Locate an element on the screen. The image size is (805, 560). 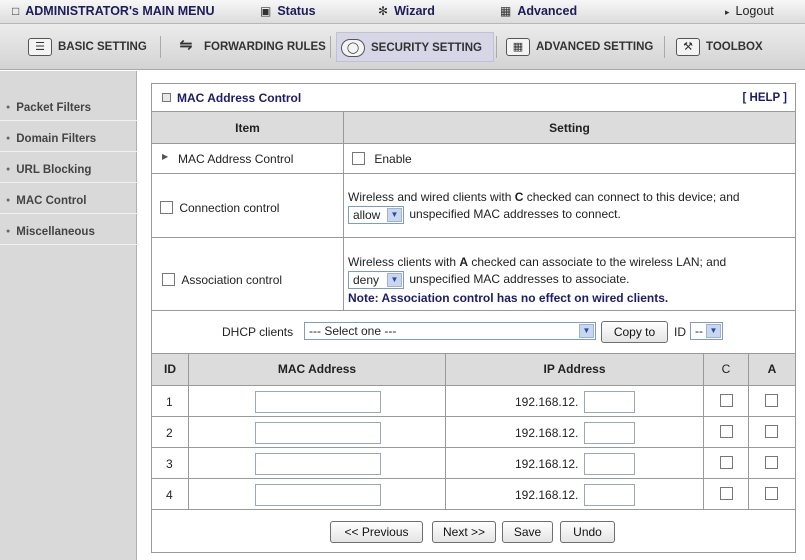
table-row: 2 is located at coordinates (170, 432).